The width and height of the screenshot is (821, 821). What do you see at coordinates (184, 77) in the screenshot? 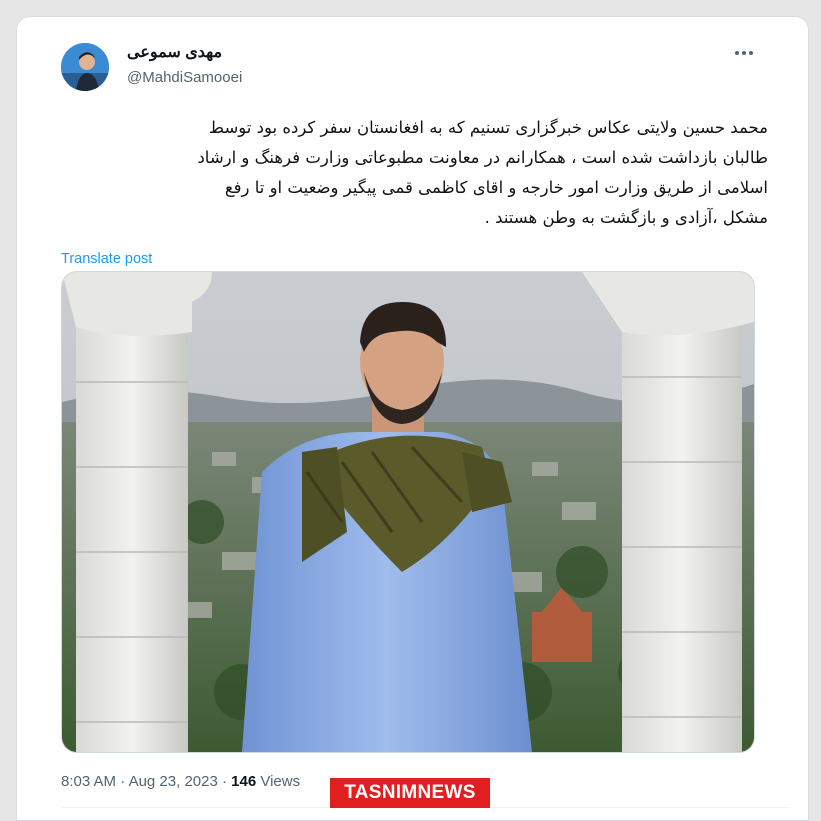
I see `author-handle: @MahdiSamooei` at bounding box center [184, 77].